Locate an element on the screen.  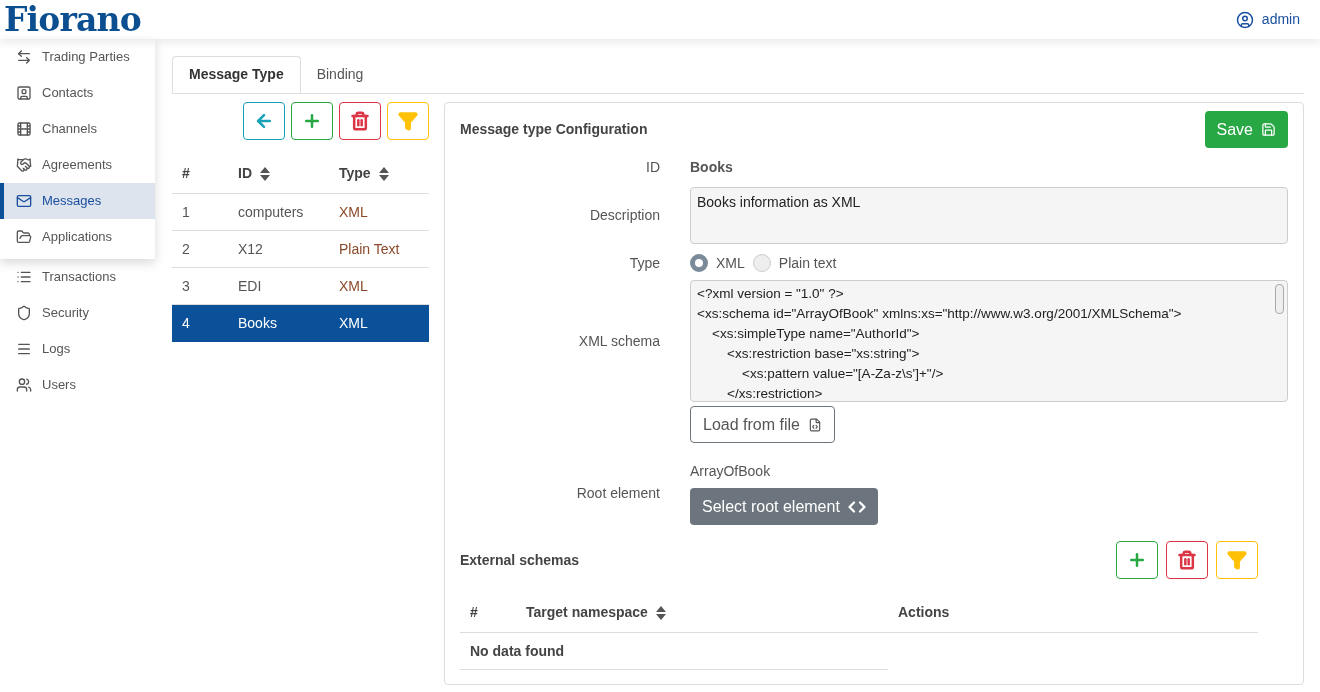
sidebar-item: Transactions is located at coordinates (77, 277).